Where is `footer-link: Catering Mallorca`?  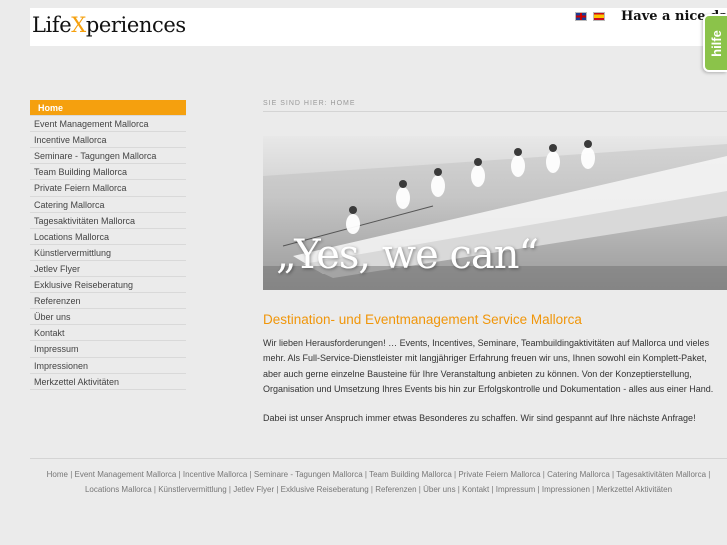
footer-link: Catering Mallorca is located at coordinates (578, 474).